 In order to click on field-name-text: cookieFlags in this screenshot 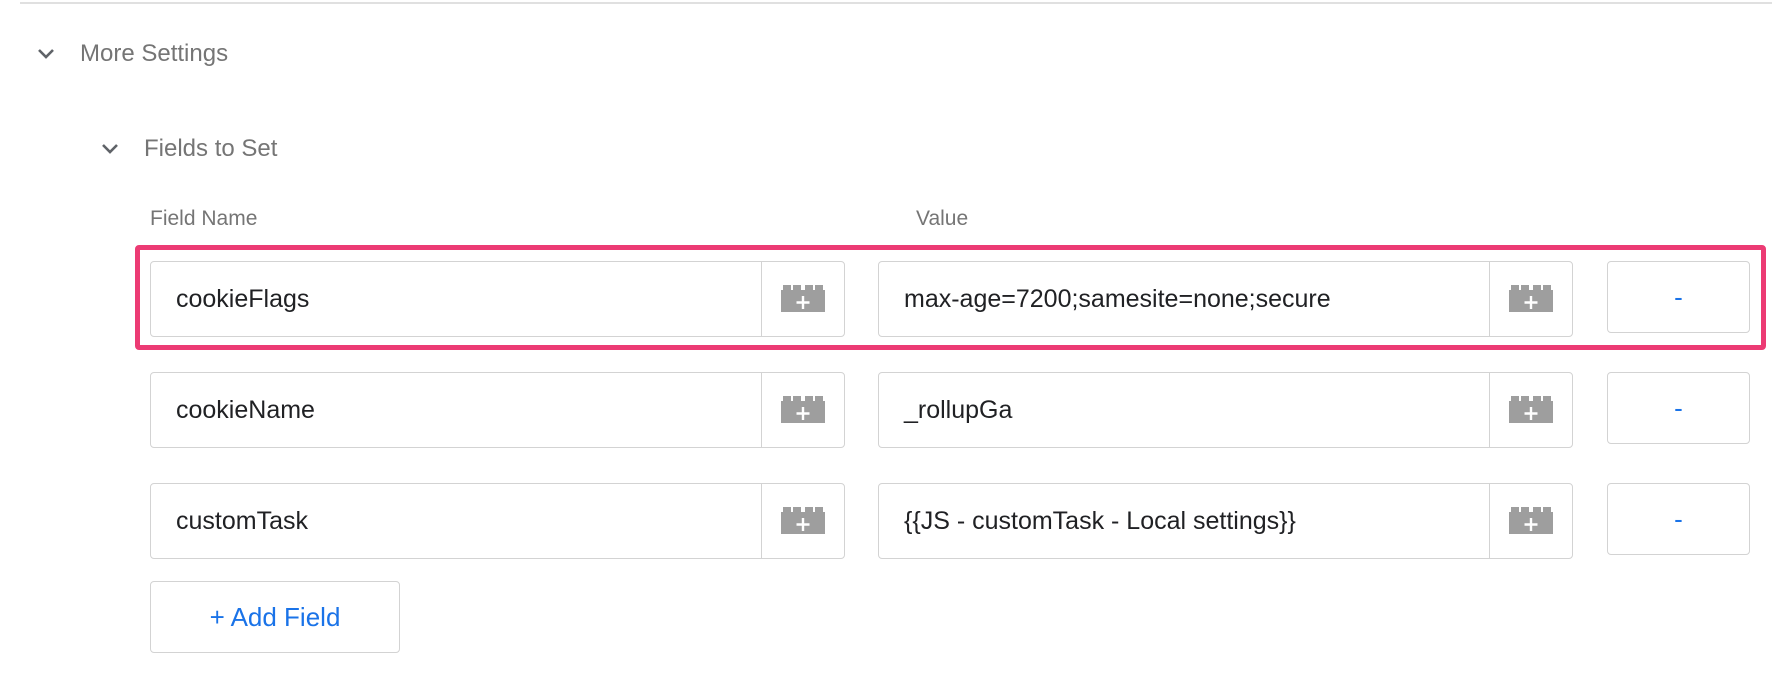, I will do `click(456, 299)`.